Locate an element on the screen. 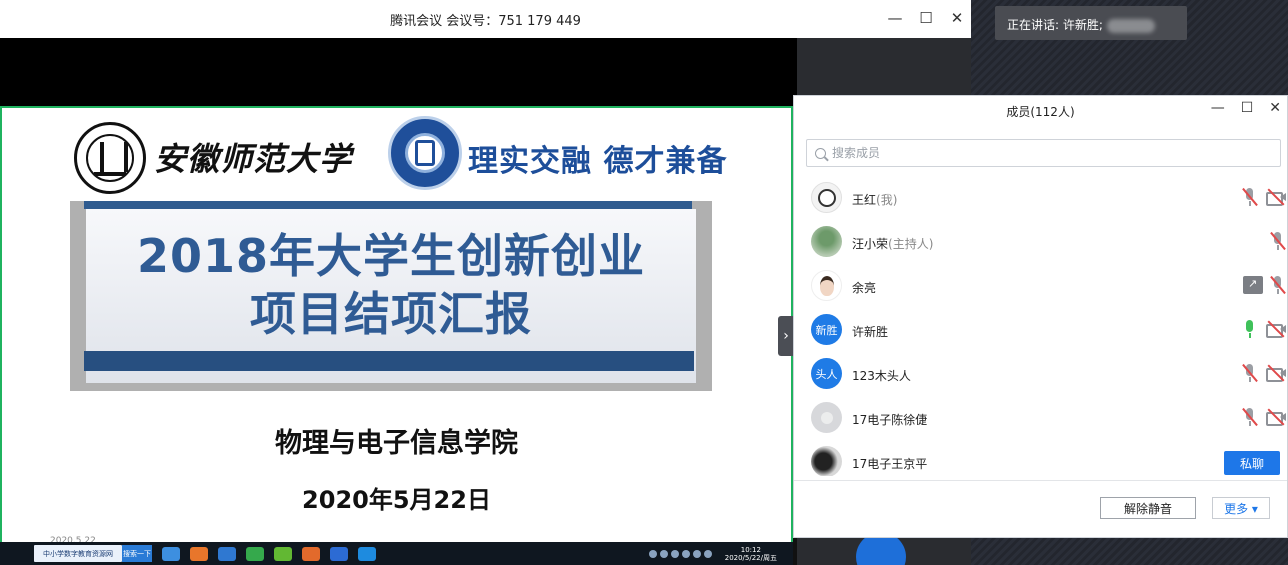  taskbar-clock: 10:12 2020/5/22/周五 is located at coordinates (751, 554).